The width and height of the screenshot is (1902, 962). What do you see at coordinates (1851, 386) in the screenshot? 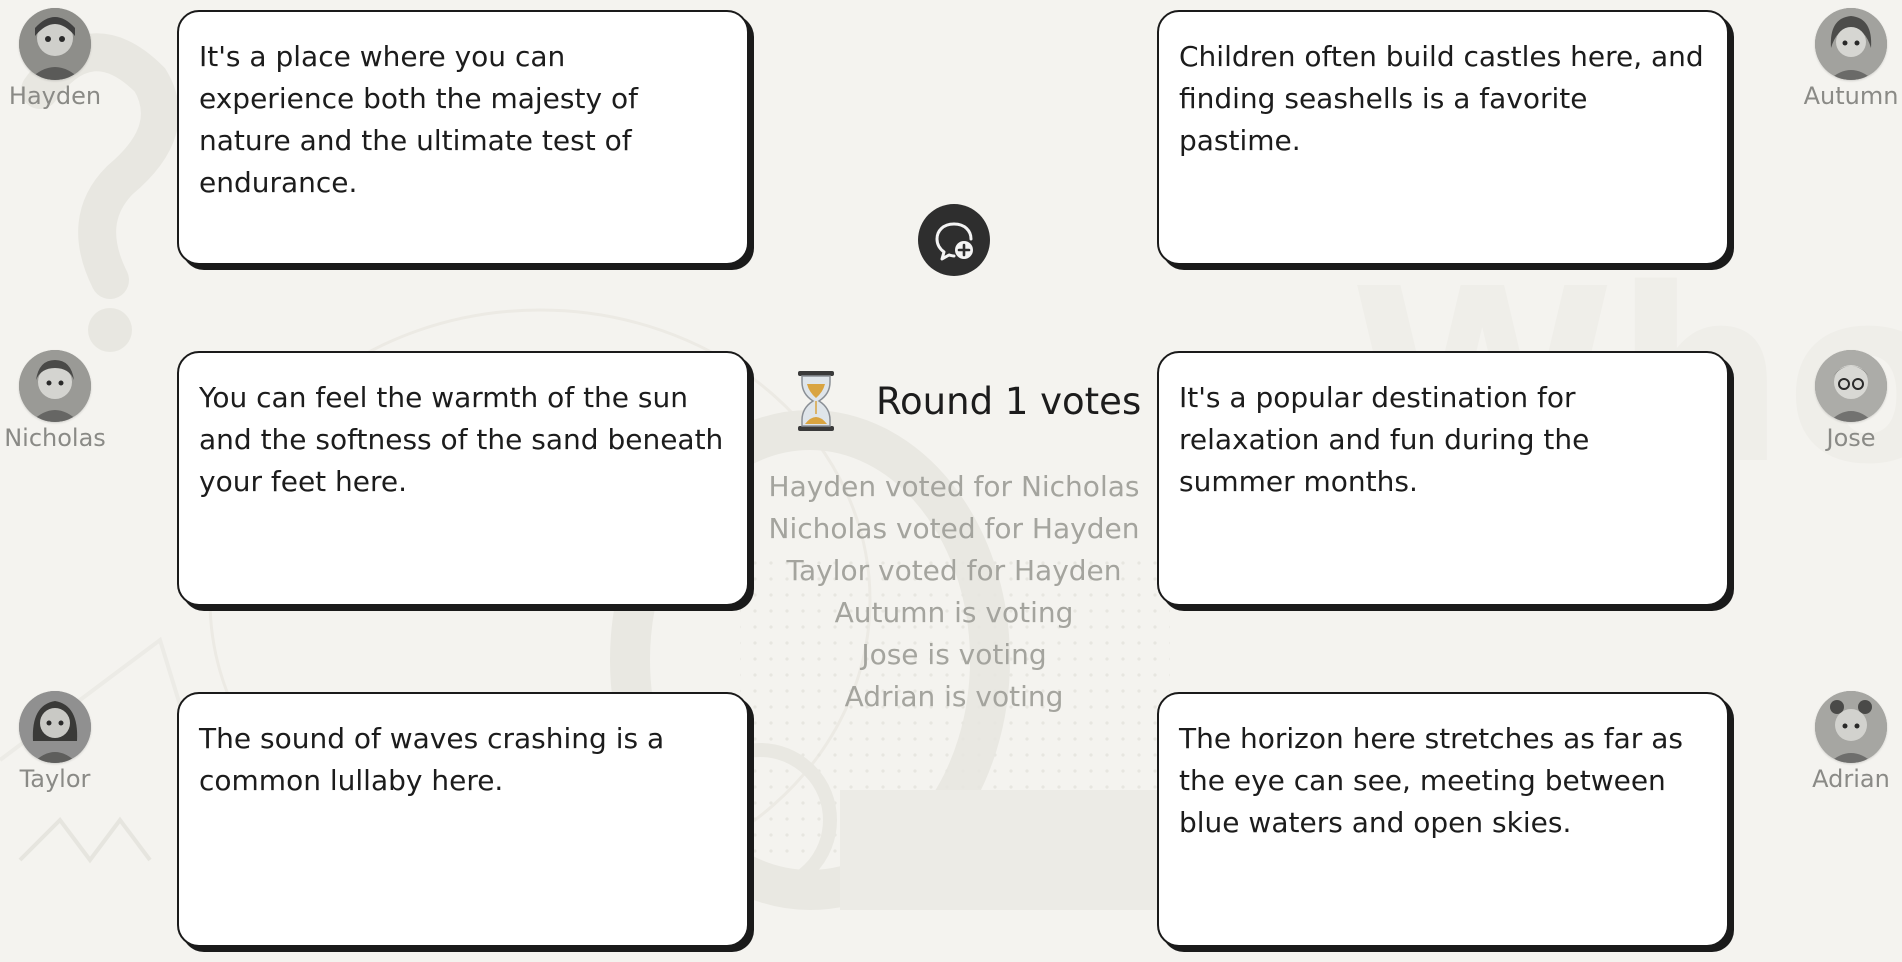
I see `jose-avatar-icon` at bounding box center [1851, 386].